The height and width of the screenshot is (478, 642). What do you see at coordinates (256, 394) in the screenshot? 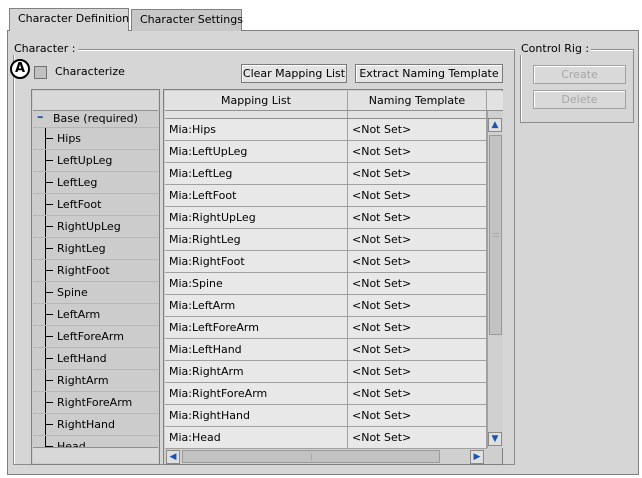
I see `mapping-cell: Mia:RightForeArm` at bounding box center [256, 394].